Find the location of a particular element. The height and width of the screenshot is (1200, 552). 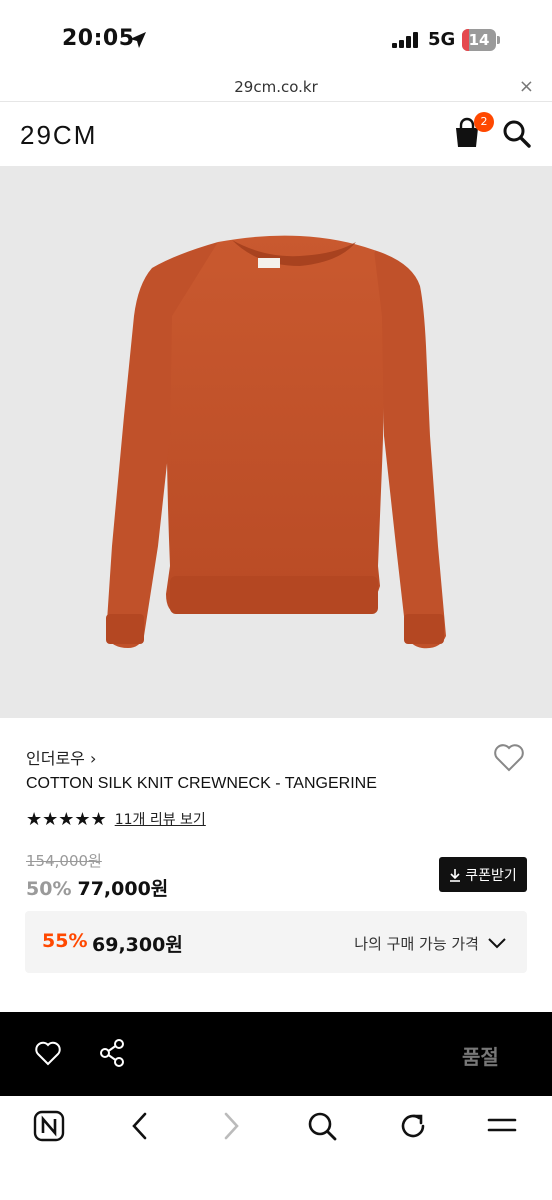

coupon-button: 쿠폰받기 is located at coordinates (483, 874).